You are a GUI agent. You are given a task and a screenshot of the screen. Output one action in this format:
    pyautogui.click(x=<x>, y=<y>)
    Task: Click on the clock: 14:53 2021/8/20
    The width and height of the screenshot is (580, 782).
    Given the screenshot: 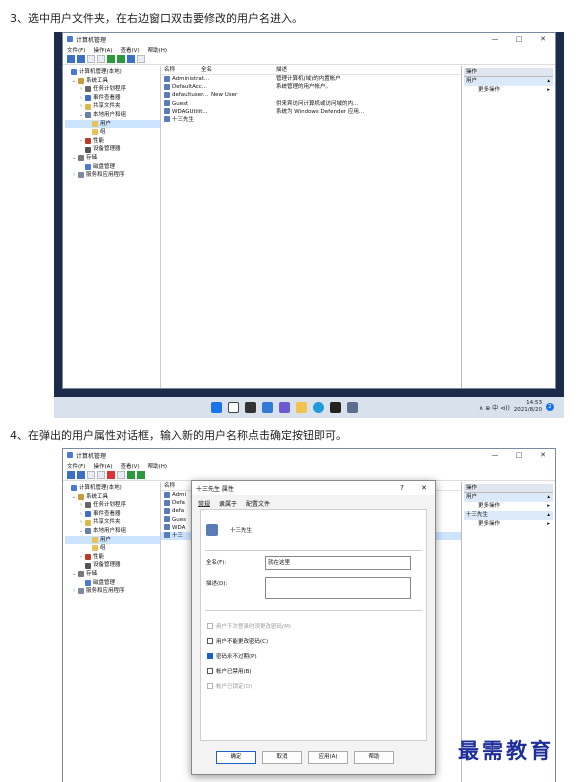 What is the action you would take?
    pyautogui.click(x=528, y=407)
    